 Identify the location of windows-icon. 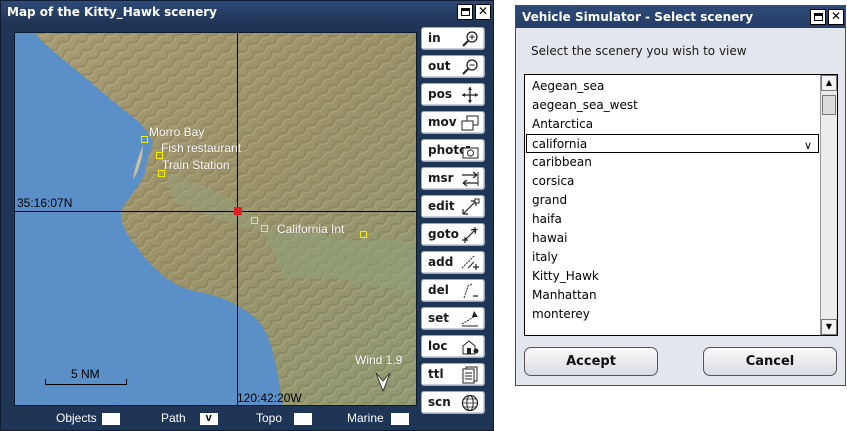
(470, 123).